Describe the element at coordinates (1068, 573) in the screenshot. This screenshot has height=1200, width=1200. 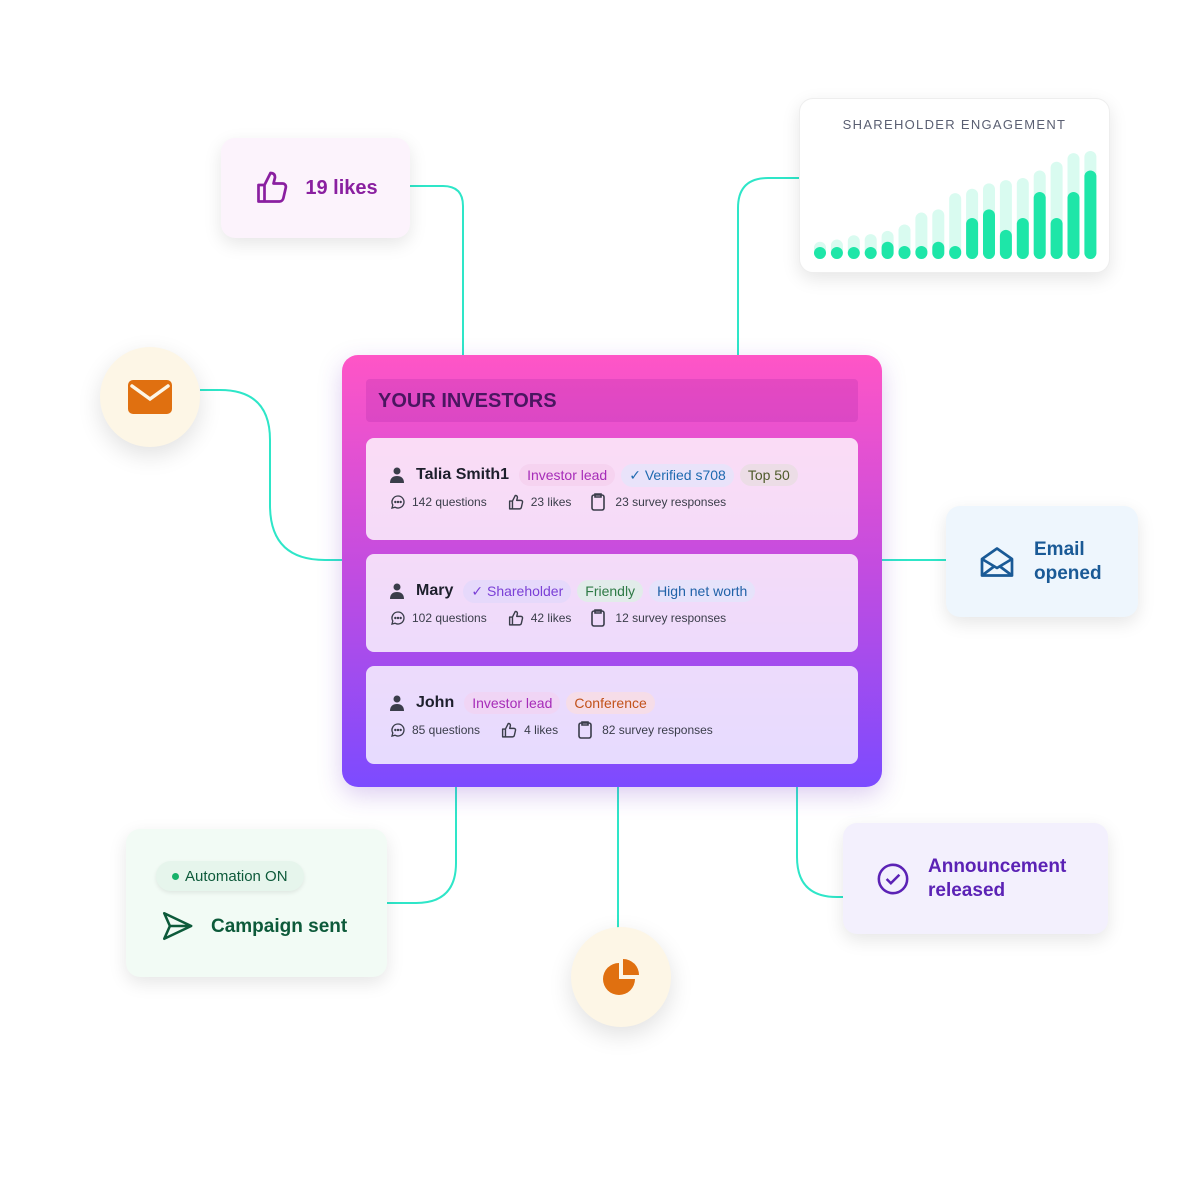
I see `email-opened-line2: opened` at that location.